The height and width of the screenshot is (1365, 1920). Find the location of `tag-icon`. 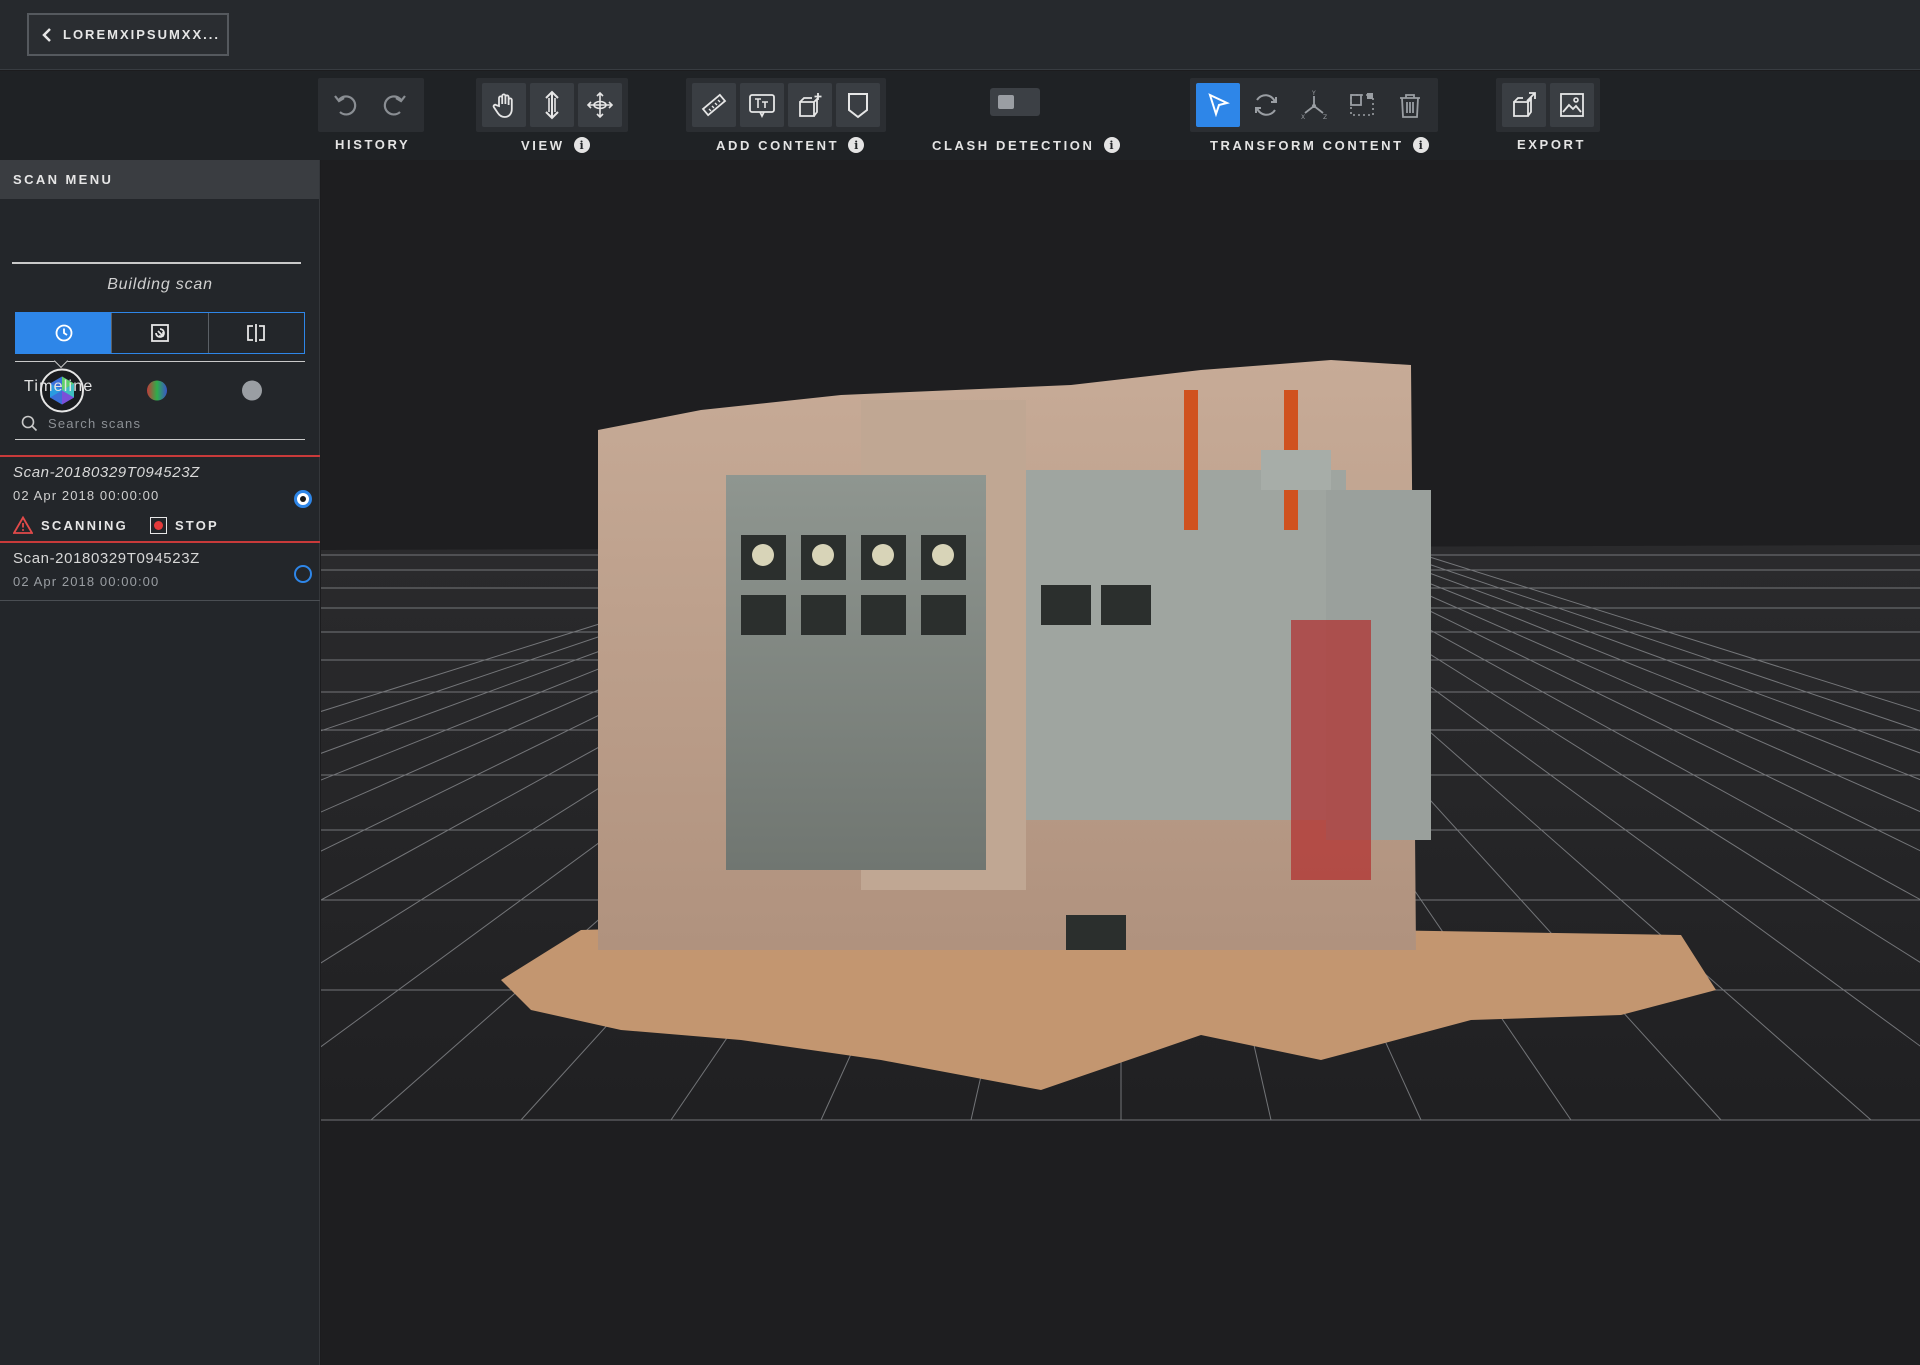

tag-icon is located at coordinates (858, 106).